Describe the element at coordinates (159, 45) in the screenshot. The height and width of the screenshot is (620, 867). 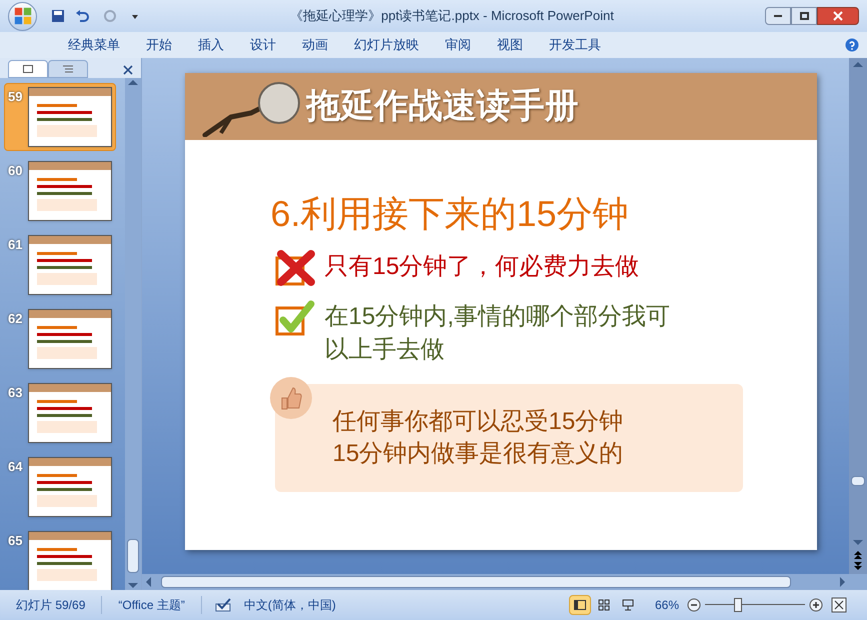
I see `ribbon-tab: 开始` at that location.